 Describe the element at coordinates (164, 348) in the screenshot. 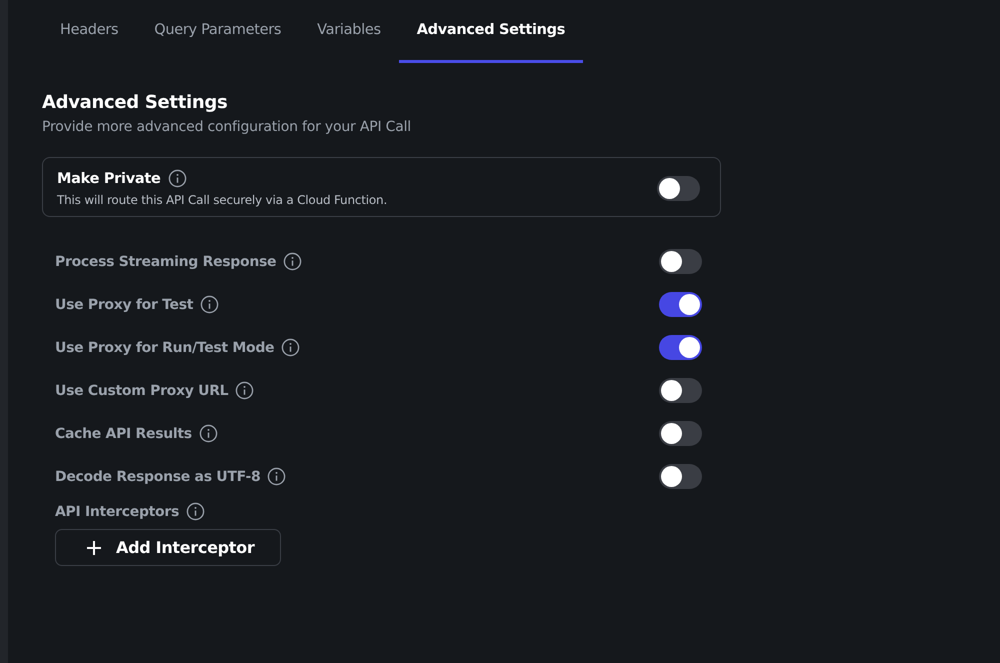

I see `setting-label: Use Proxy for Run/Test Mode` at that location.